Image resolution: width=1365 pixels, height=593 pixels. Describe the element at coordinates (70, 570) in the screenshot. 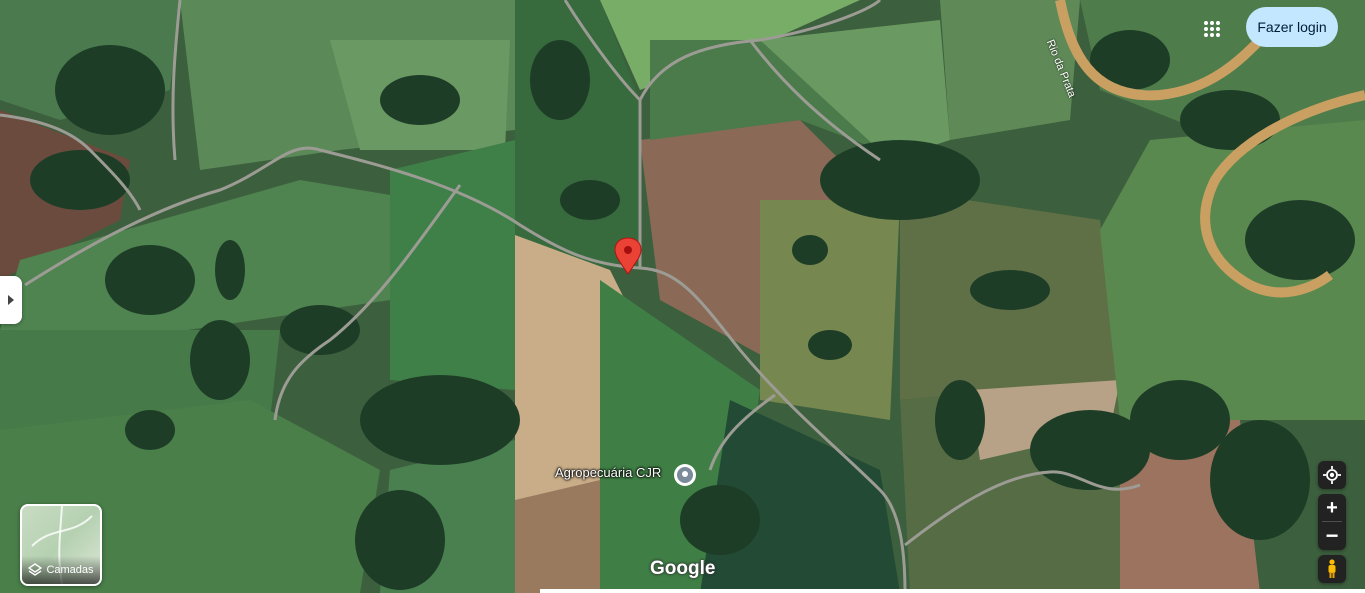

I see `layers-label: Camadas` at that location.